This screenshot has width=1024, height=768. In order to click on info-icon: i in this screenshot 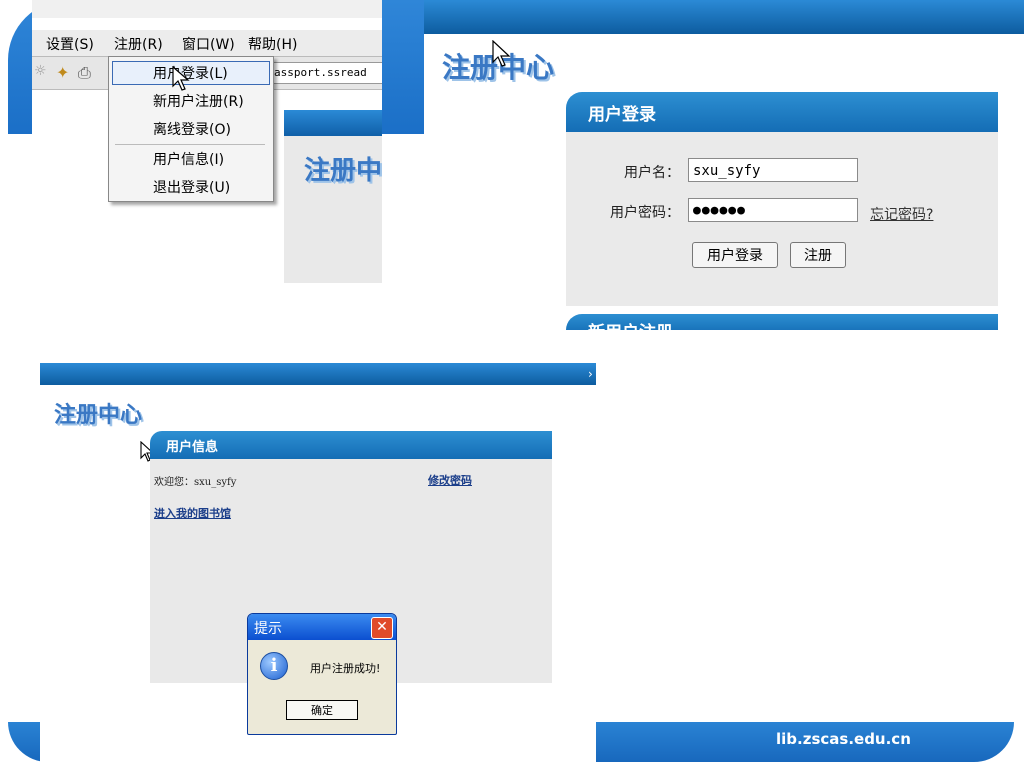, I will do `click(274, 666)`.